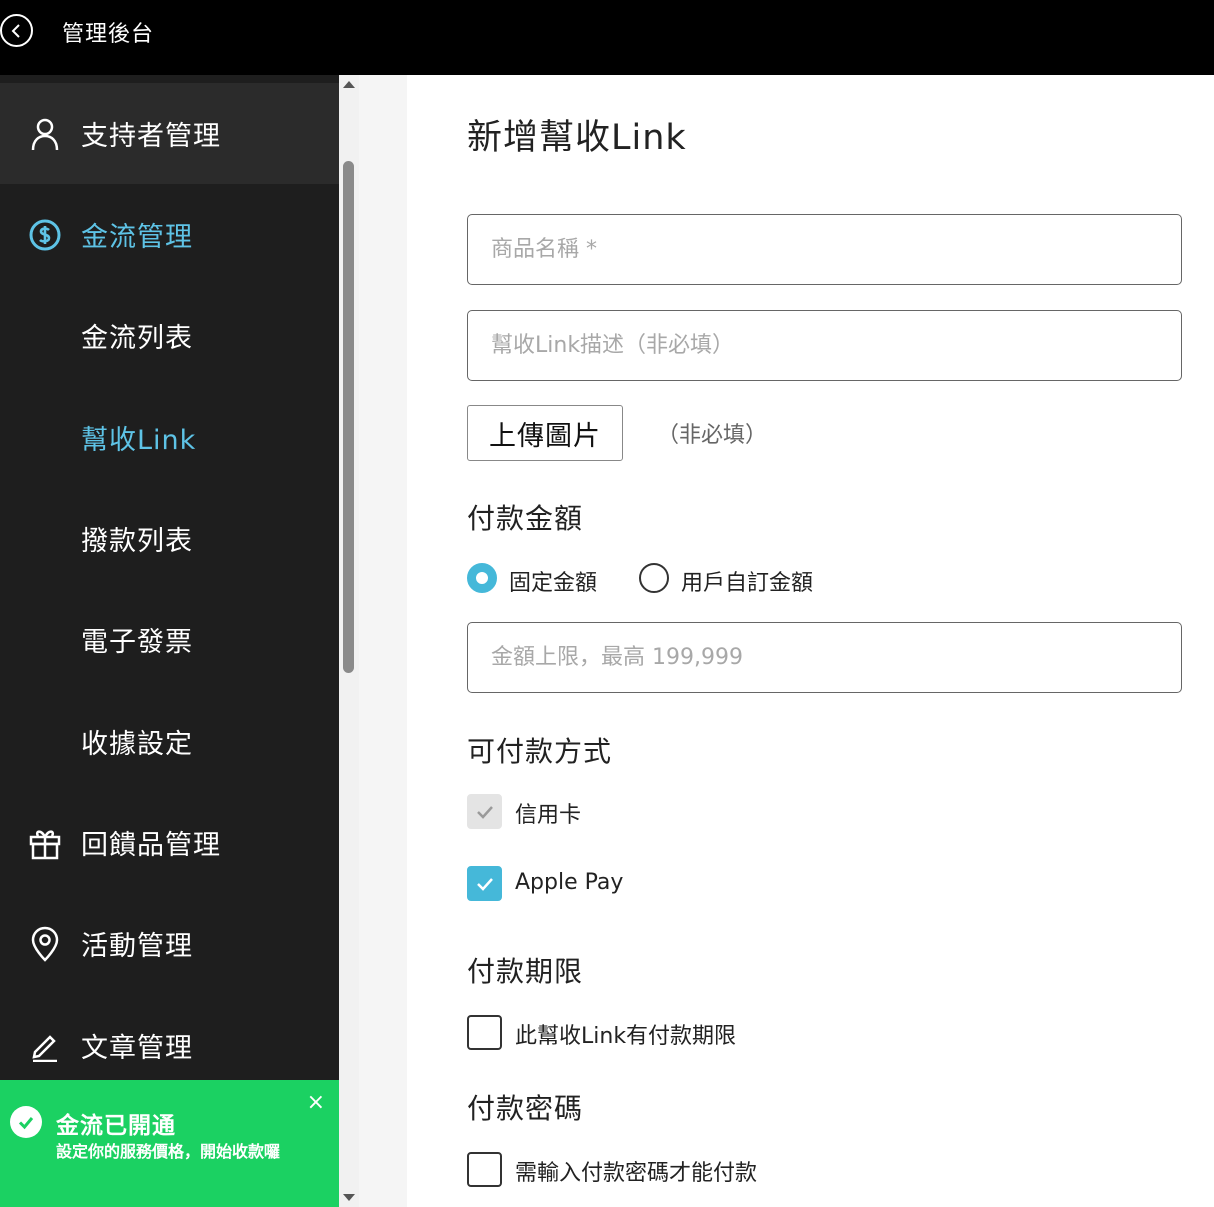  I want to click on sidebar-item-collect-link: 幫收Link, so click(169, 437).